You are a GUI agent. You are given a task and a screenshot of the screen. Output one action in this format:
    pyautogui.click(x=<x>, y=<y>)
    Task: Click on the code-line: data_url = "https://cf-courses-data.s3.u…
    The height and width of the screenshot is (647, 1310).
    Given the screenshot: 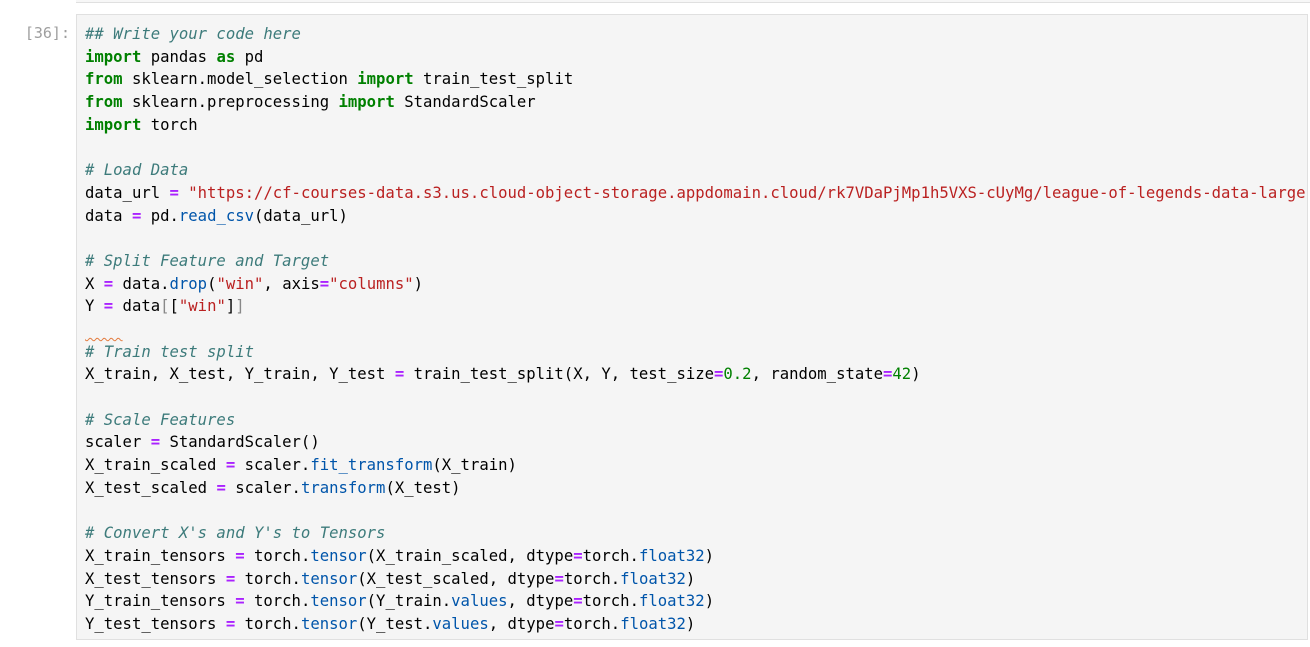 What is the action you would take?
    pyautogui.click(x=696, y=193)
    